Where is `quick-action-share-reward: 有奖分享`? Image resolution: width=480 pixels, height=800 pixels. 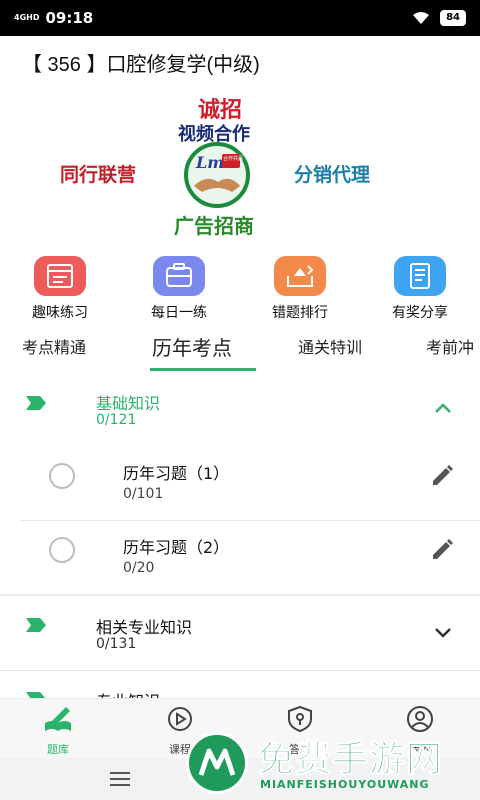
quick-action-share-reward: 有奖分享 is located at coordinates (420, 289).